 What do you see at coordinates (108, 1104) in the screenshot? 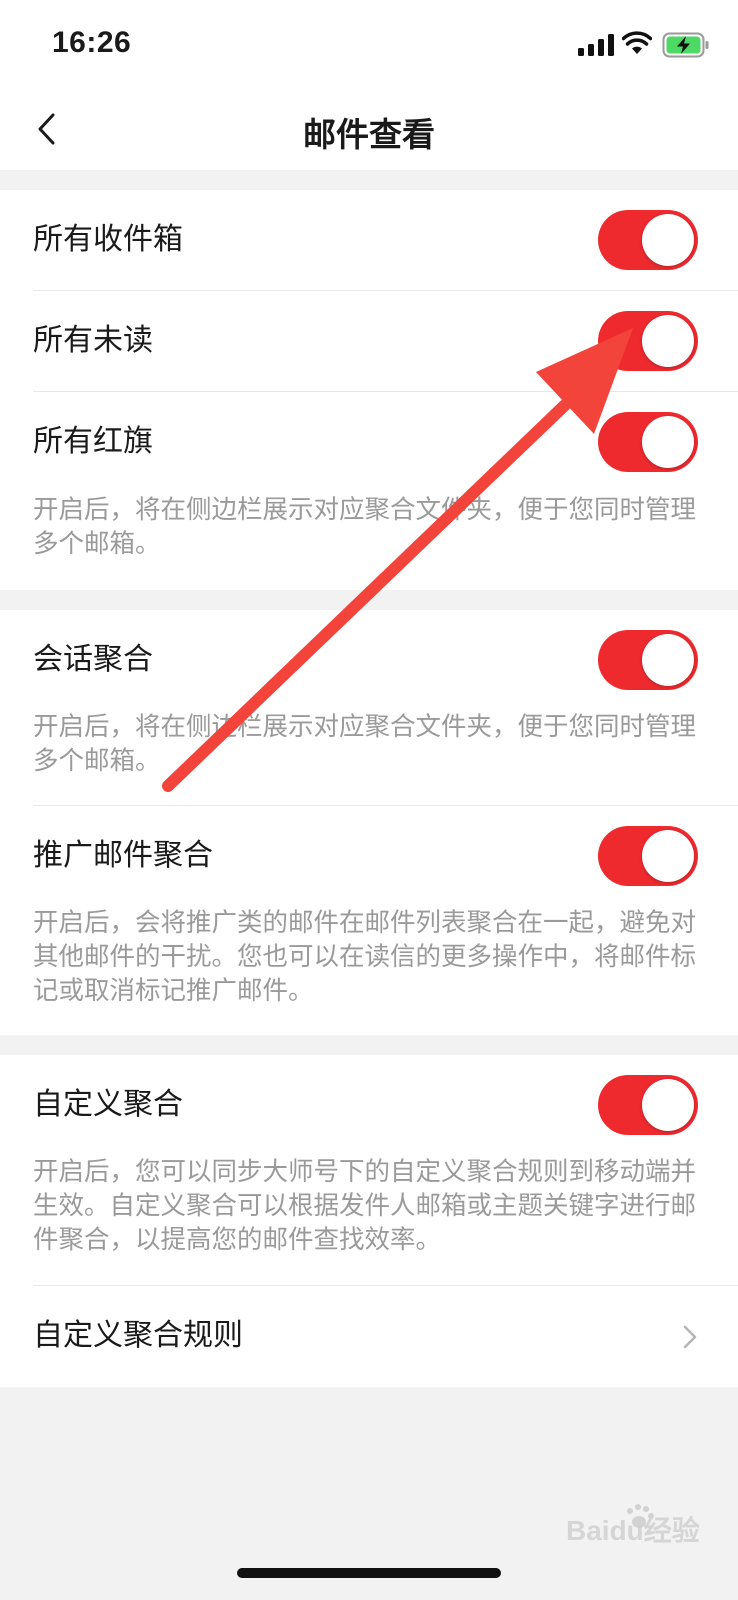
I see `custom-aggregation-label: 自定义聚合` at bounding box center [108, 1104].